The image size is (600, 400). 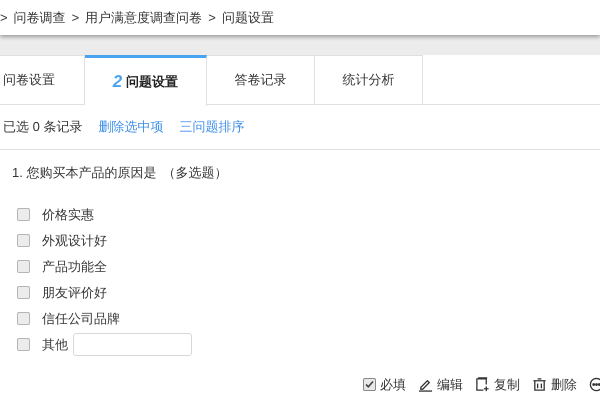 What do you see at coordinates (195, 173) in the screenshot?
I see `question-type: （多选题）` at bounding box center [195, 173].